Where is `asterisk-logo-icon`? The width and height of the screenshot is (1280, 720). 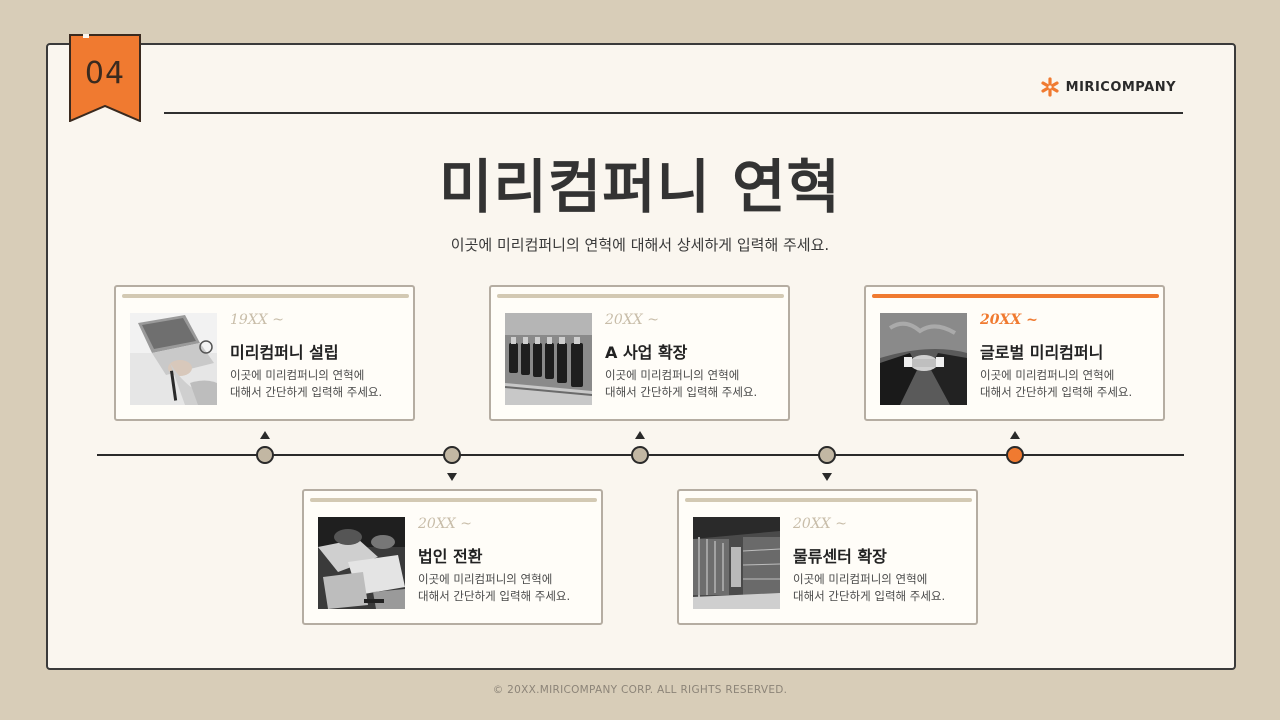
asterisk-logo-icon is located at coordinates (1050, 87).